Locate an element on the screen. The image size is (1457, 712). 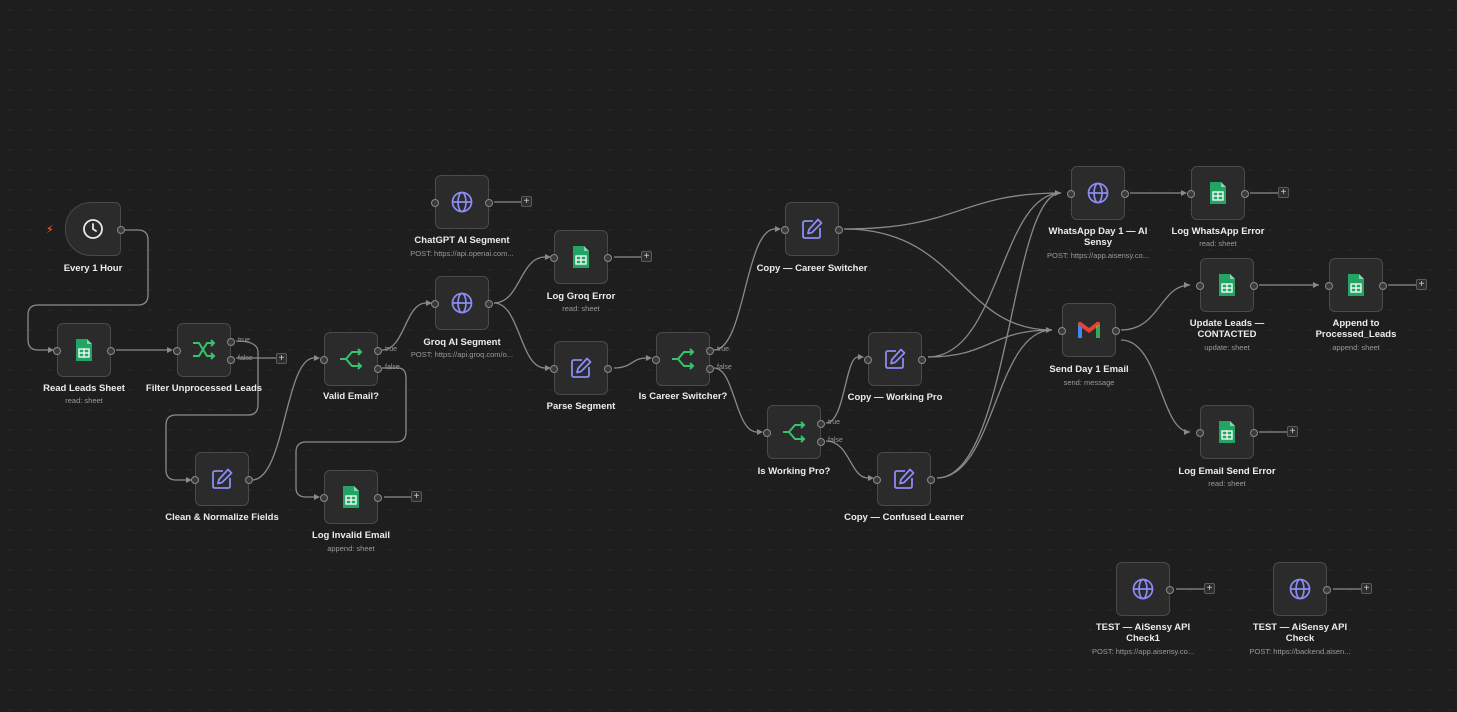
node-read-leads-sheet is located at coordinates (84, 350).